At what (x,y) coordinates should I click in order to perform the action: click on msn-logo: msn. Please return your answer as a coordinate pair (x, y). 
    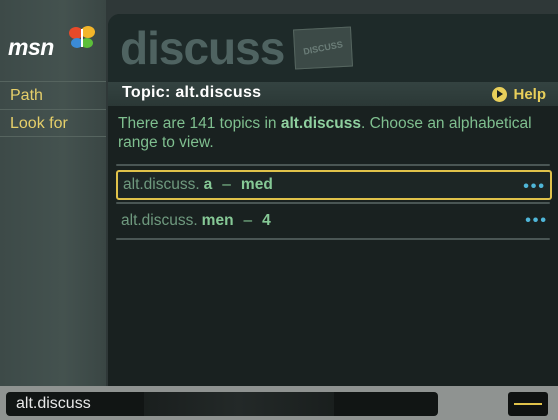
    Looking at the image, I should click on (54, 44).